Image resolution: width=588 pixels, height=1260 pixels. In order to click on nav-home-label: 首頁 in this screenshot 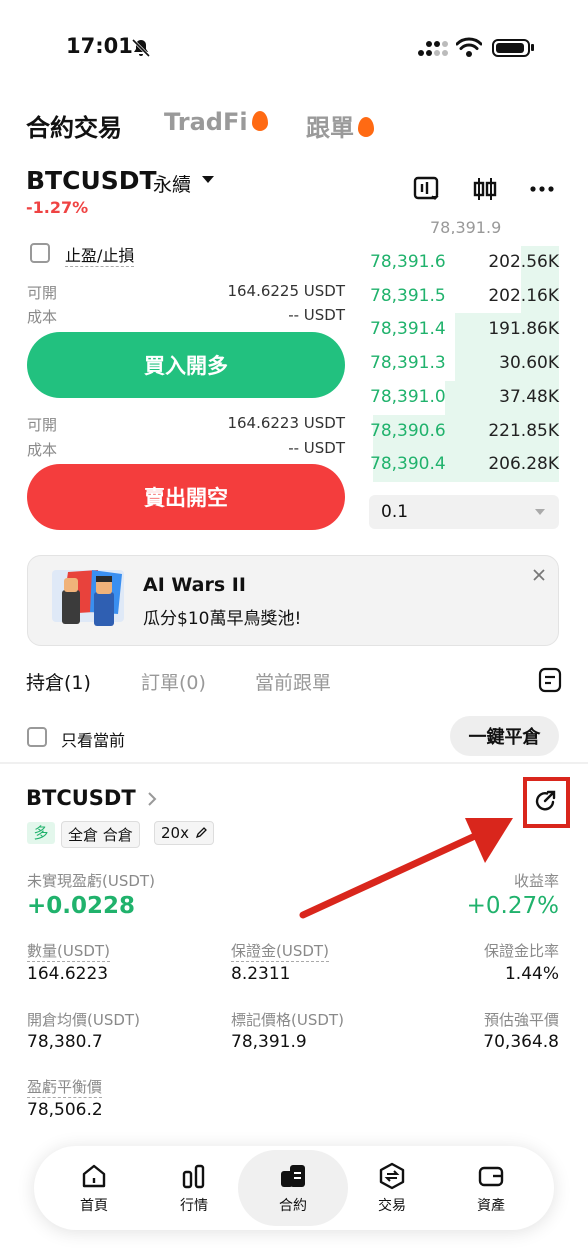, I will do `click(94, 1206)`.